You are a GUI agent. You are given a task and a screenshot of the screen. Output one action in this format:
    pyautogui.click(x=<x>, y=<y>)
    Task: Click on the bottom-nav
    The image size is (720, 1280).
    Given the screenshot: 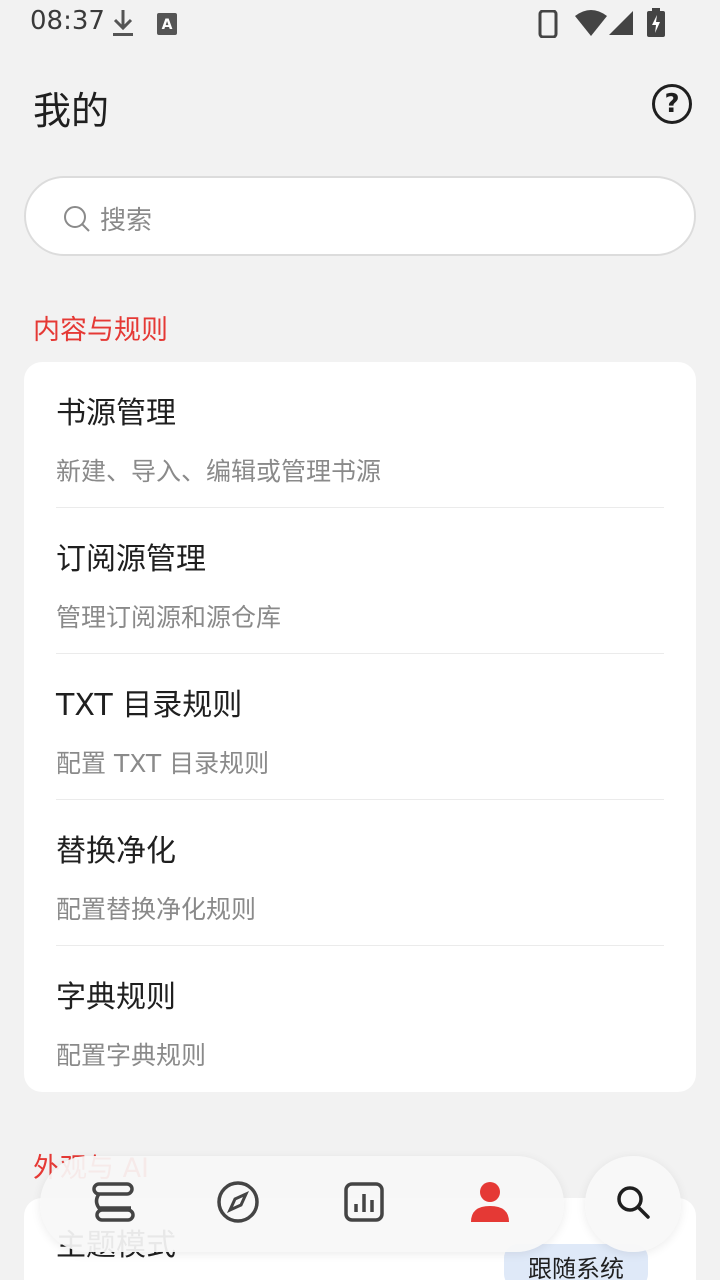 What is the action you would take?
    pyautogui.click(x=302, y=1204)
    